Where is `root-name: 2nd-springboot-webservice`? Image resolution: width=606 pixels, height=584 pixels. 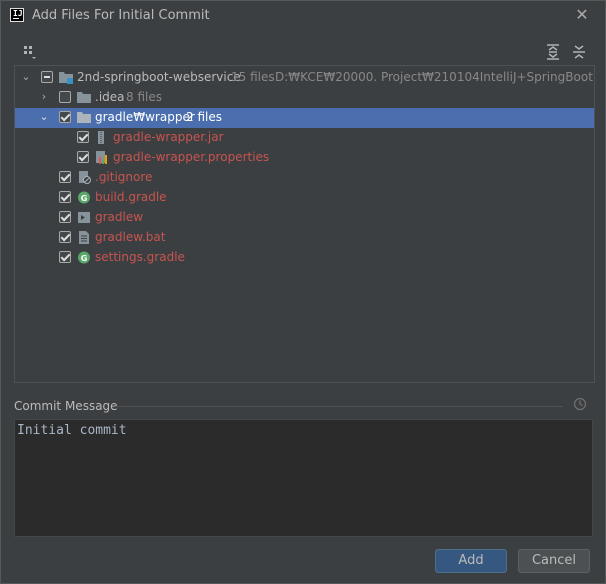
root-name: 2nd-springboot-webservice is located at coordinates (159, 77).